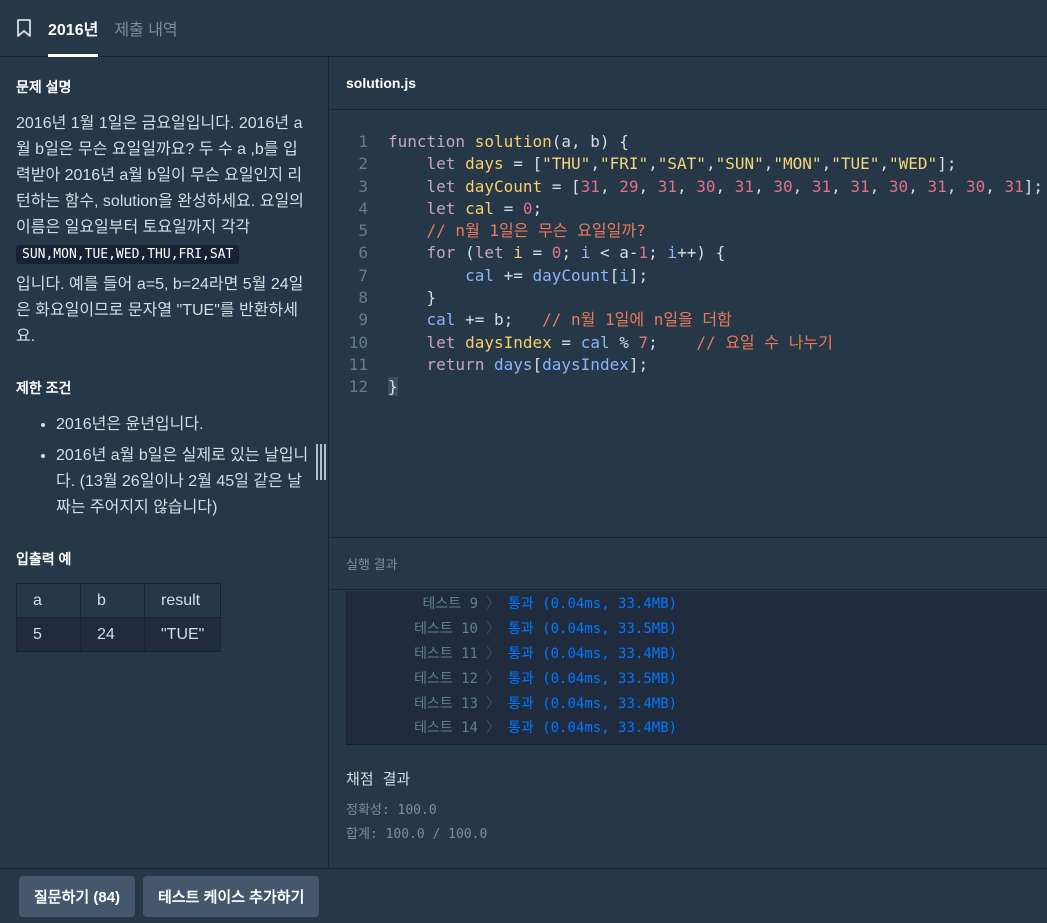 The width and height of the screenshot is (1047, 923). What do you see at coordinates (48, 634) in the screenshot?
I see `cell-a: 5` at bounding box center [48, 634].